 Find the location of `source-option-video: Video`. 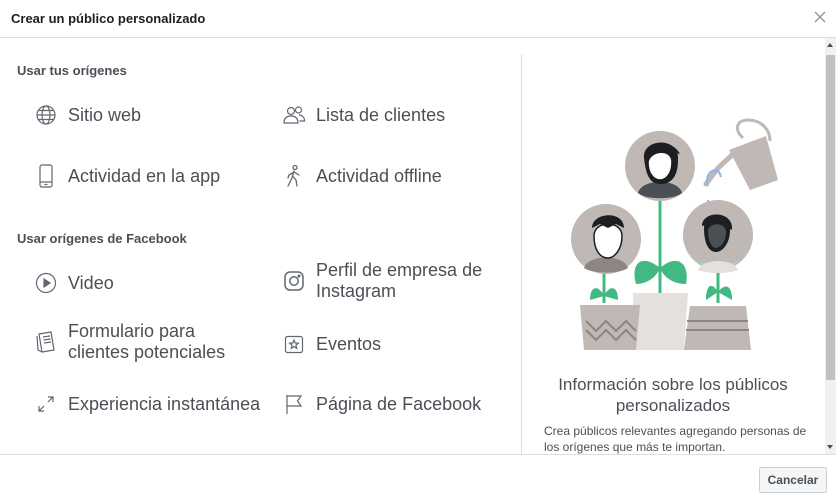

source-option-video: Video is located at coordinates (74, 283).